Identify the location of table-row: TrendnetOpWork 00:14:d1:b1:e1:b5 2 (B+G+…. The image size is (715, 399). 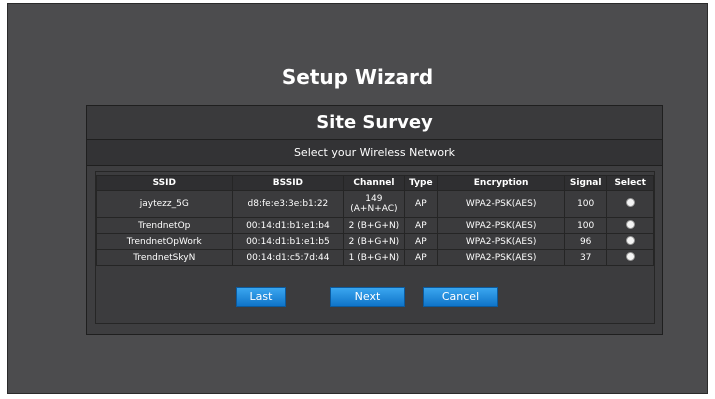
(375, 241).